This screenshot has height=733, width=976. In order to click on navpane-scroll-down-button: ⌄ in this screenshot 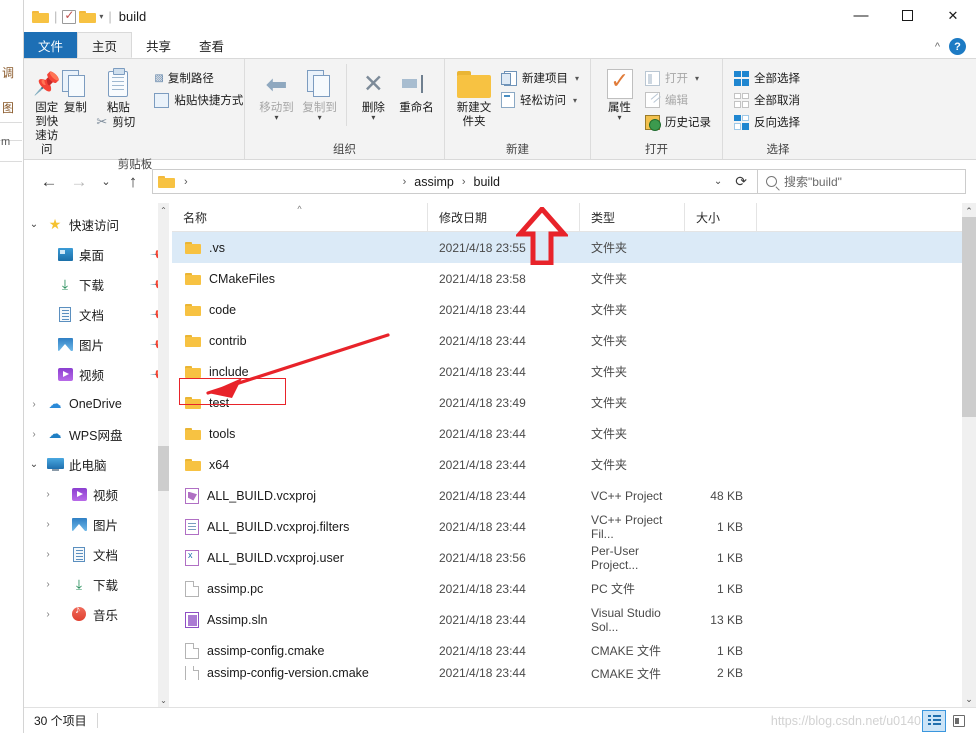, I will do `click(163, 700)`.